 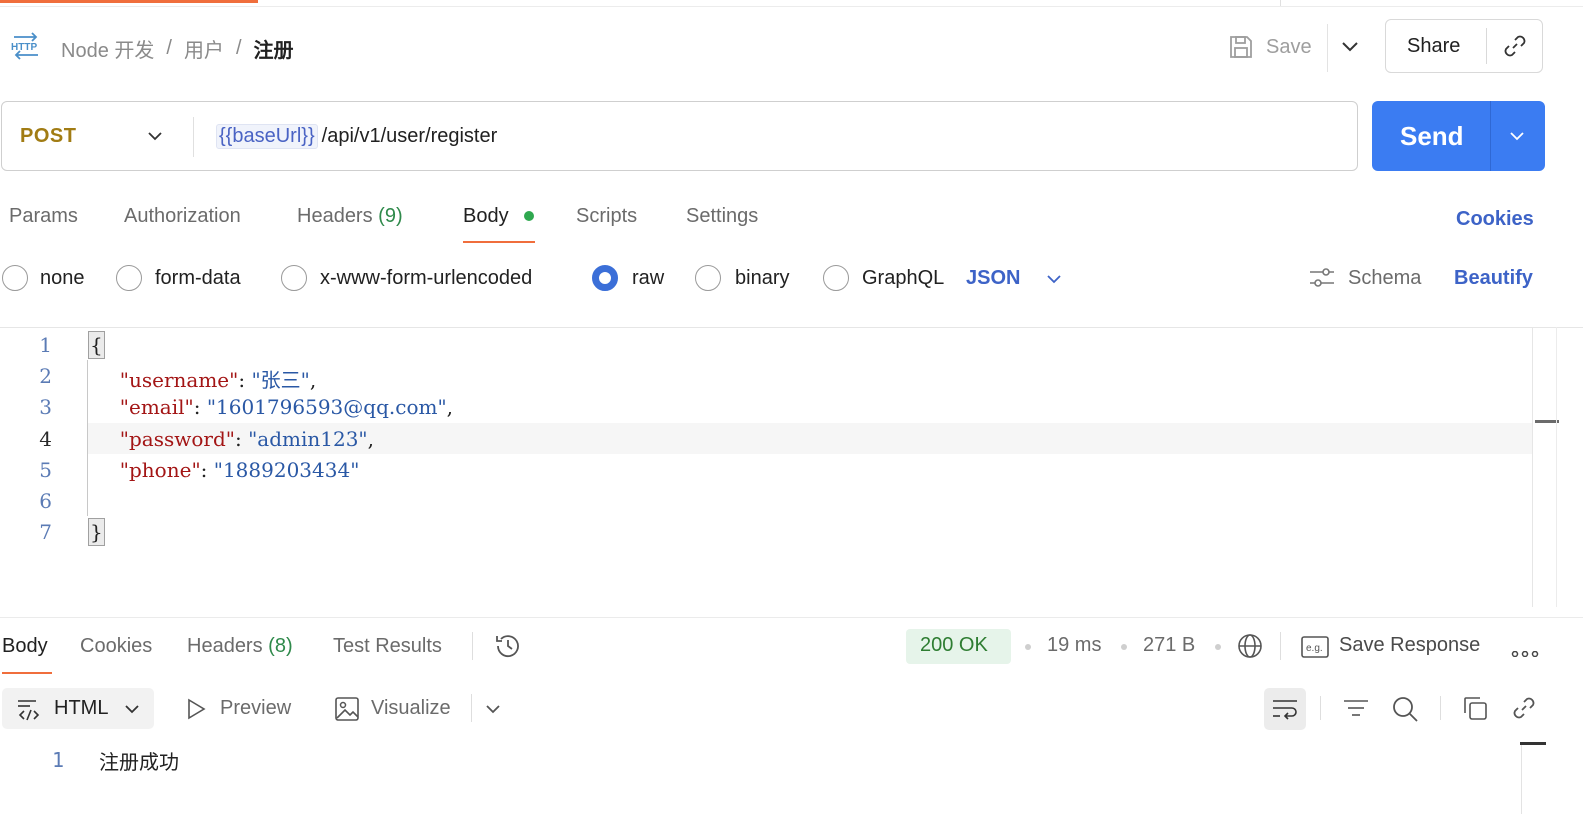 What do you see at coordinates (708, 278) in the screenshot?
I see `radio-binary` at bounding box center [708, 278].